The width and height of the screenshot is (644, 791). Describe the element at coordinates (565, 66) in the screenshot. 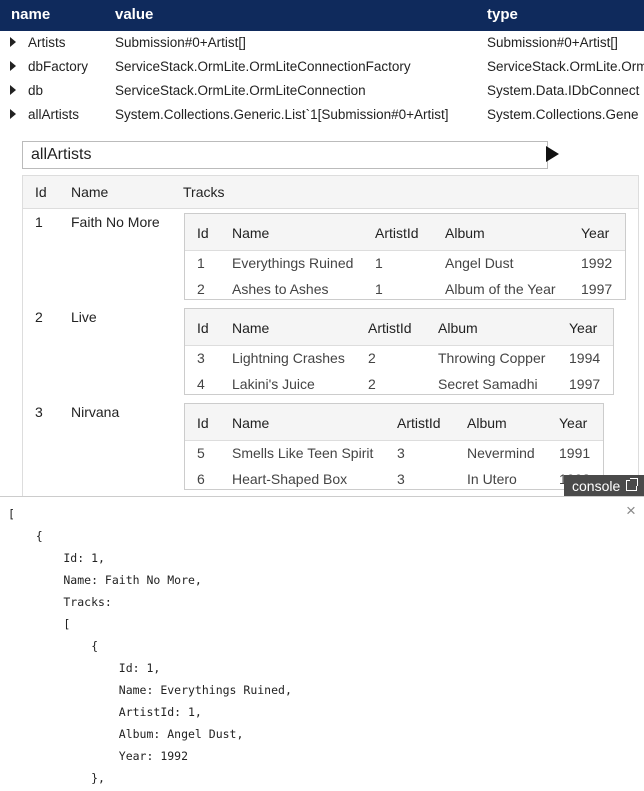

I see `variable-type: ServiceStack.OrmLite.Orm` at that location.